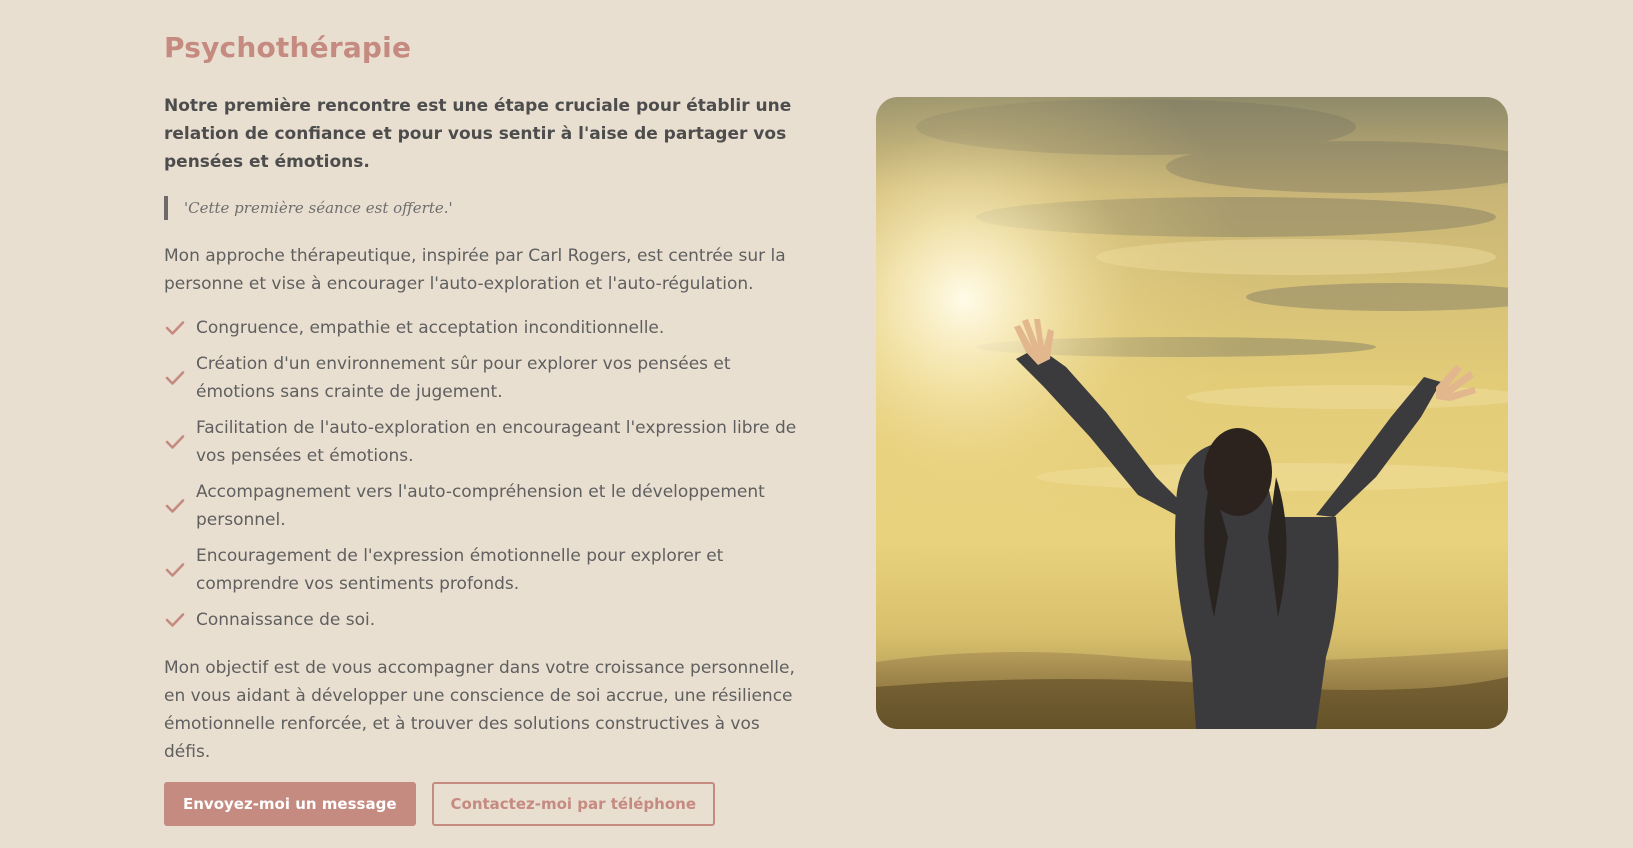  I want to click on quote-block: 'Cette première séance est offerte.', so click(484, 208).